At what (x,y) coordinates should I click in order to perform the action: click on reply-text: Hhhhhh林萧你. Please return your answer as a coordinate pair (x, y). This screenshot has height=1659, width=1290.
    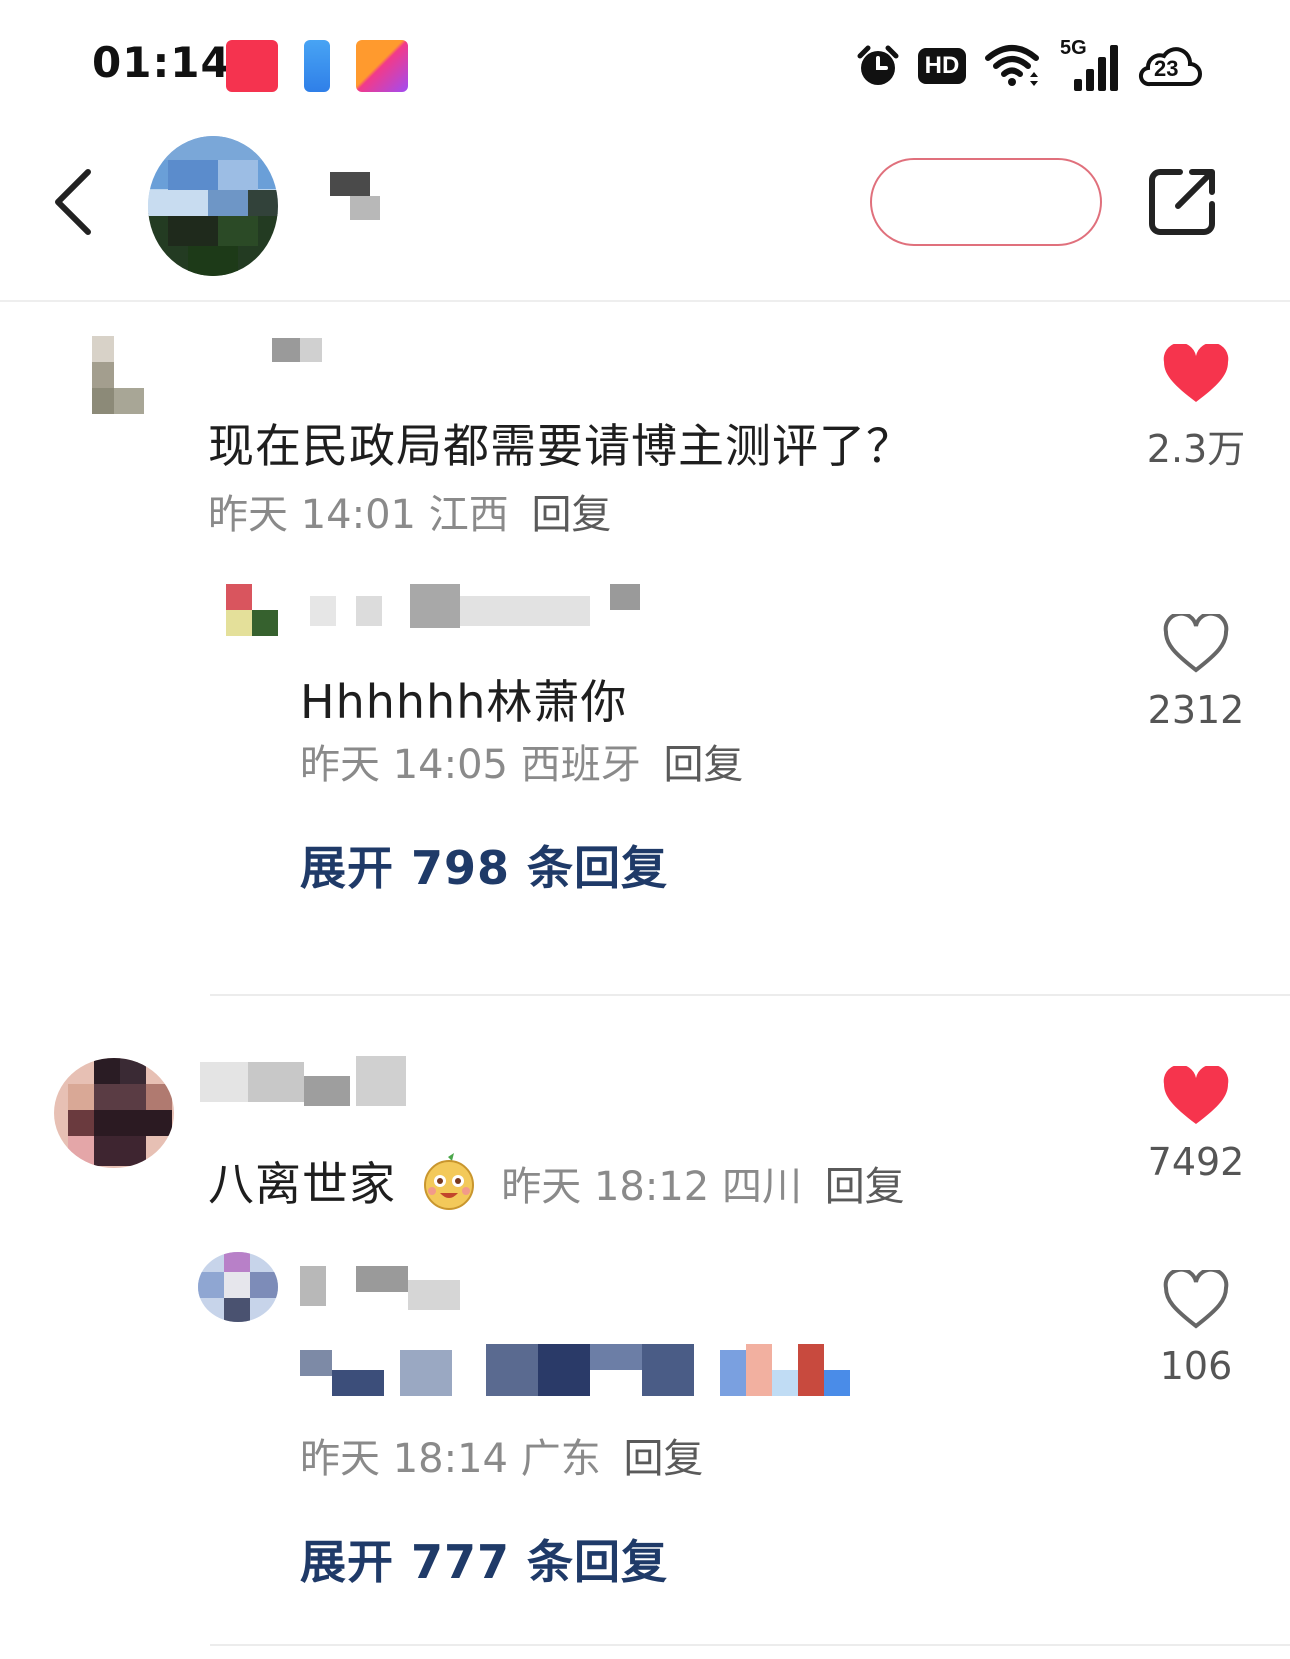
    Looking at the image, I should click on (464, 702).